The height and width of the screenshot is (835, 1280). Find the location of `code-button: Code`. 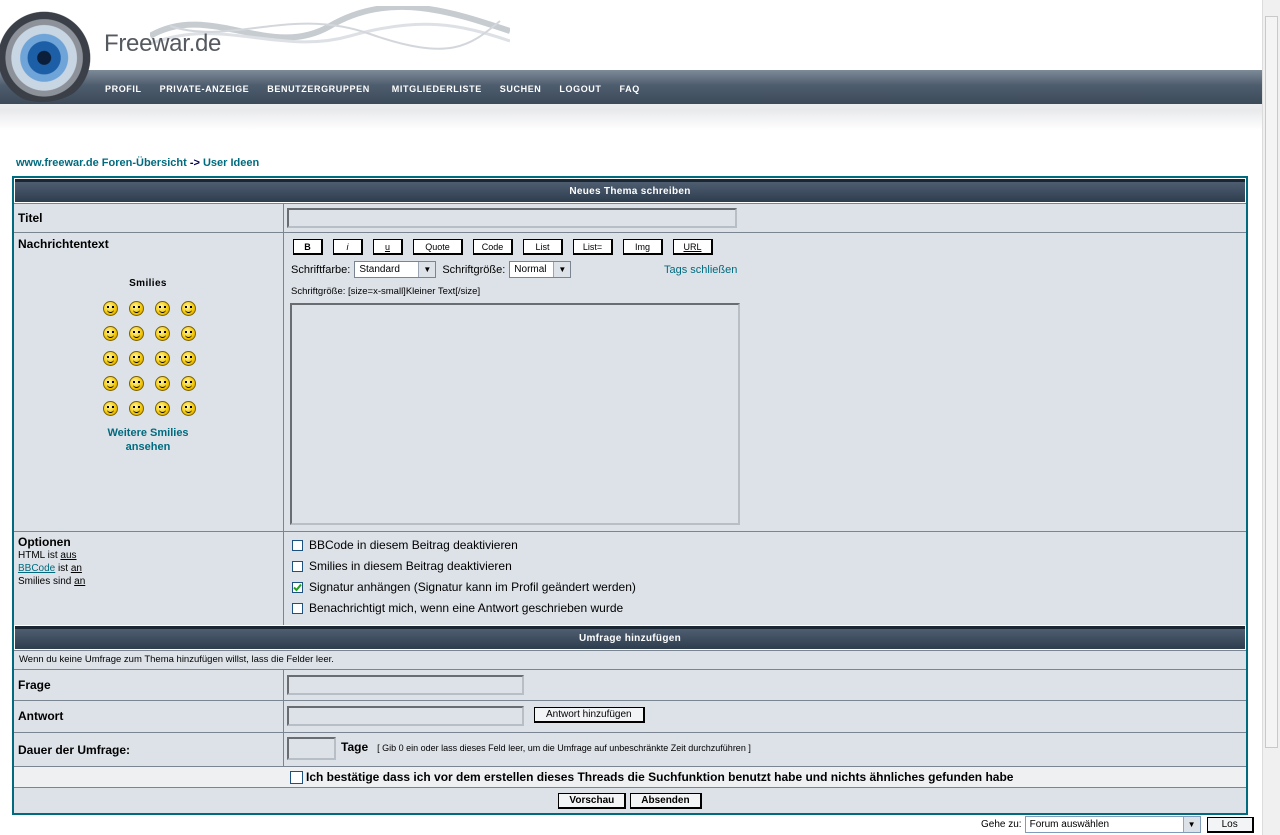

code-button: Code is located at coordinates (493, 247).